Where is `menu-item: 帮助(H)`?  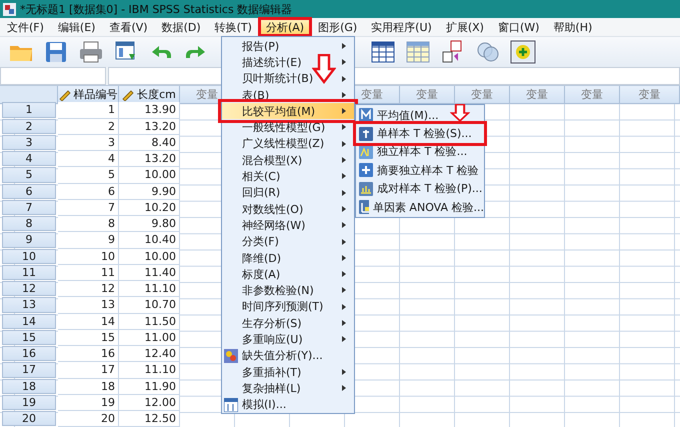
menu-item: 帮助(H) is located at coordinates (573, 27).